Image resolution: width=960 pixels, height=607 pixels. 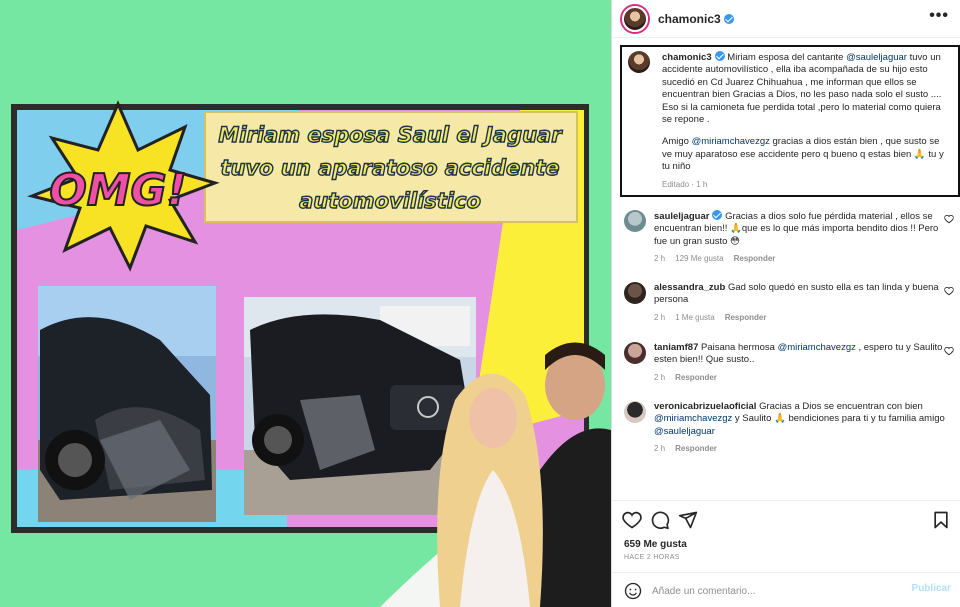 I want to click on comment-username: veronicabrizuelaoficial, so click(x=705, y=406).